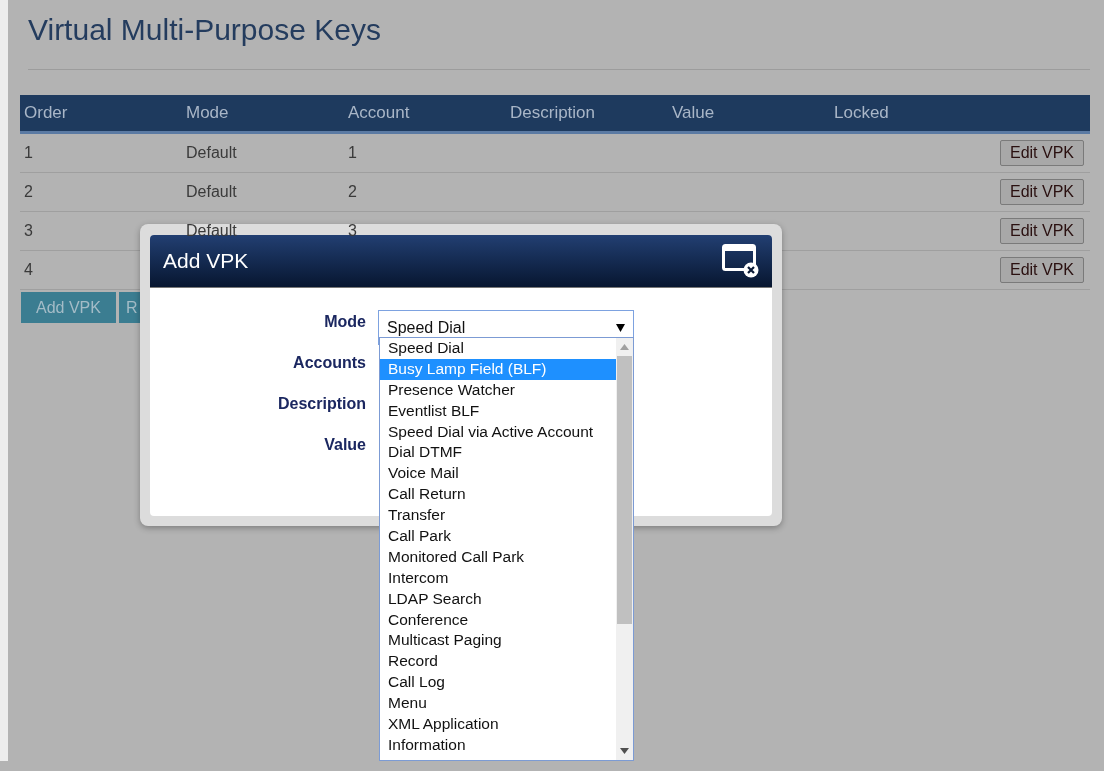 This screenshot has width=1104, height=771. Describe the element at coordinates (46, 113) in the screenshot. I see `column-header: Order` at that location.